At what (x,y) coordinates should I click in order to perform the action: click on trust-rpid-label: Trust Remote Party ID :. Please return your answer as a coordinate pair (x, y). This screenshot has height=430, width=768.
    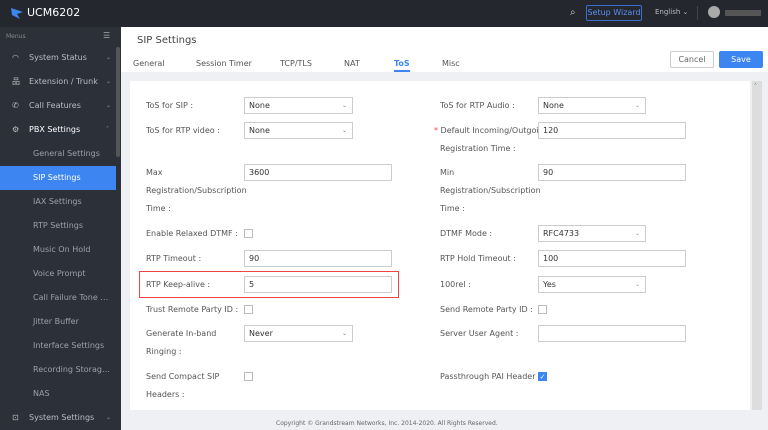
    Looking at the image, I should click on (192, 309).